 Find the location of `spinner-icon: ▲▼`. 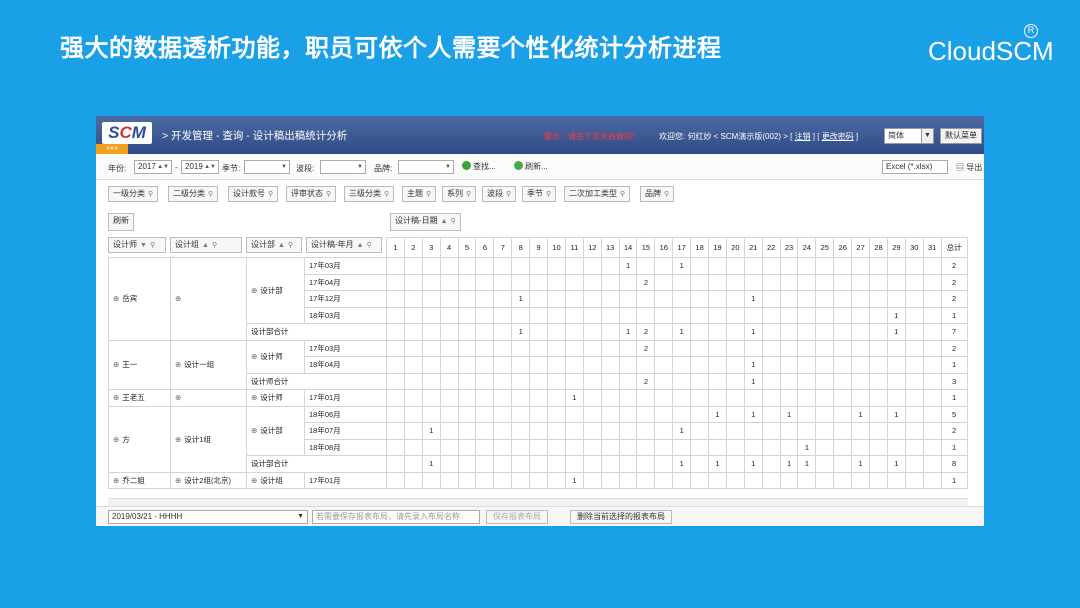

spinner-icon: ▲▼ is located at coordinates (163, 167).